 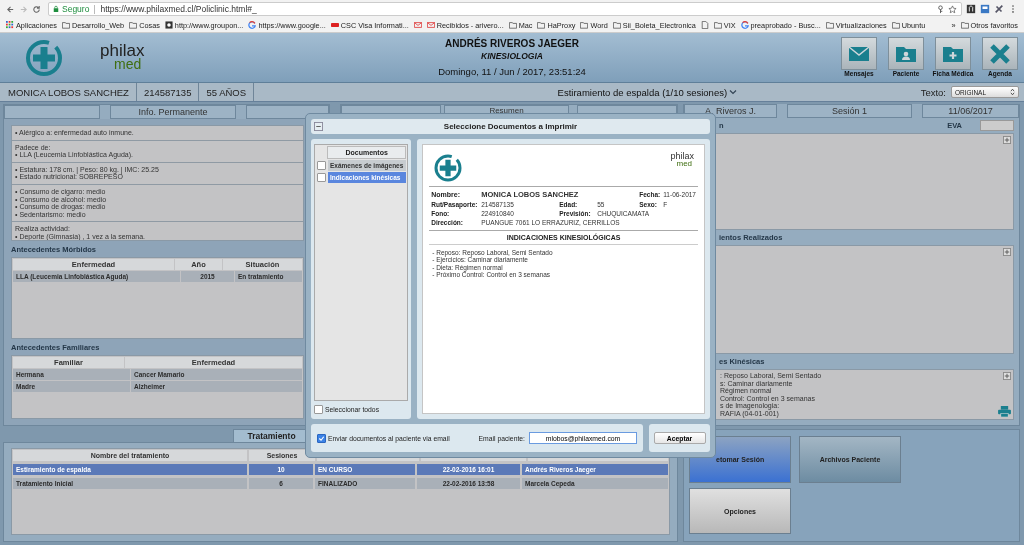 I want to click on specialty: KINESIOLOGIA, so click(x=512, y=56).